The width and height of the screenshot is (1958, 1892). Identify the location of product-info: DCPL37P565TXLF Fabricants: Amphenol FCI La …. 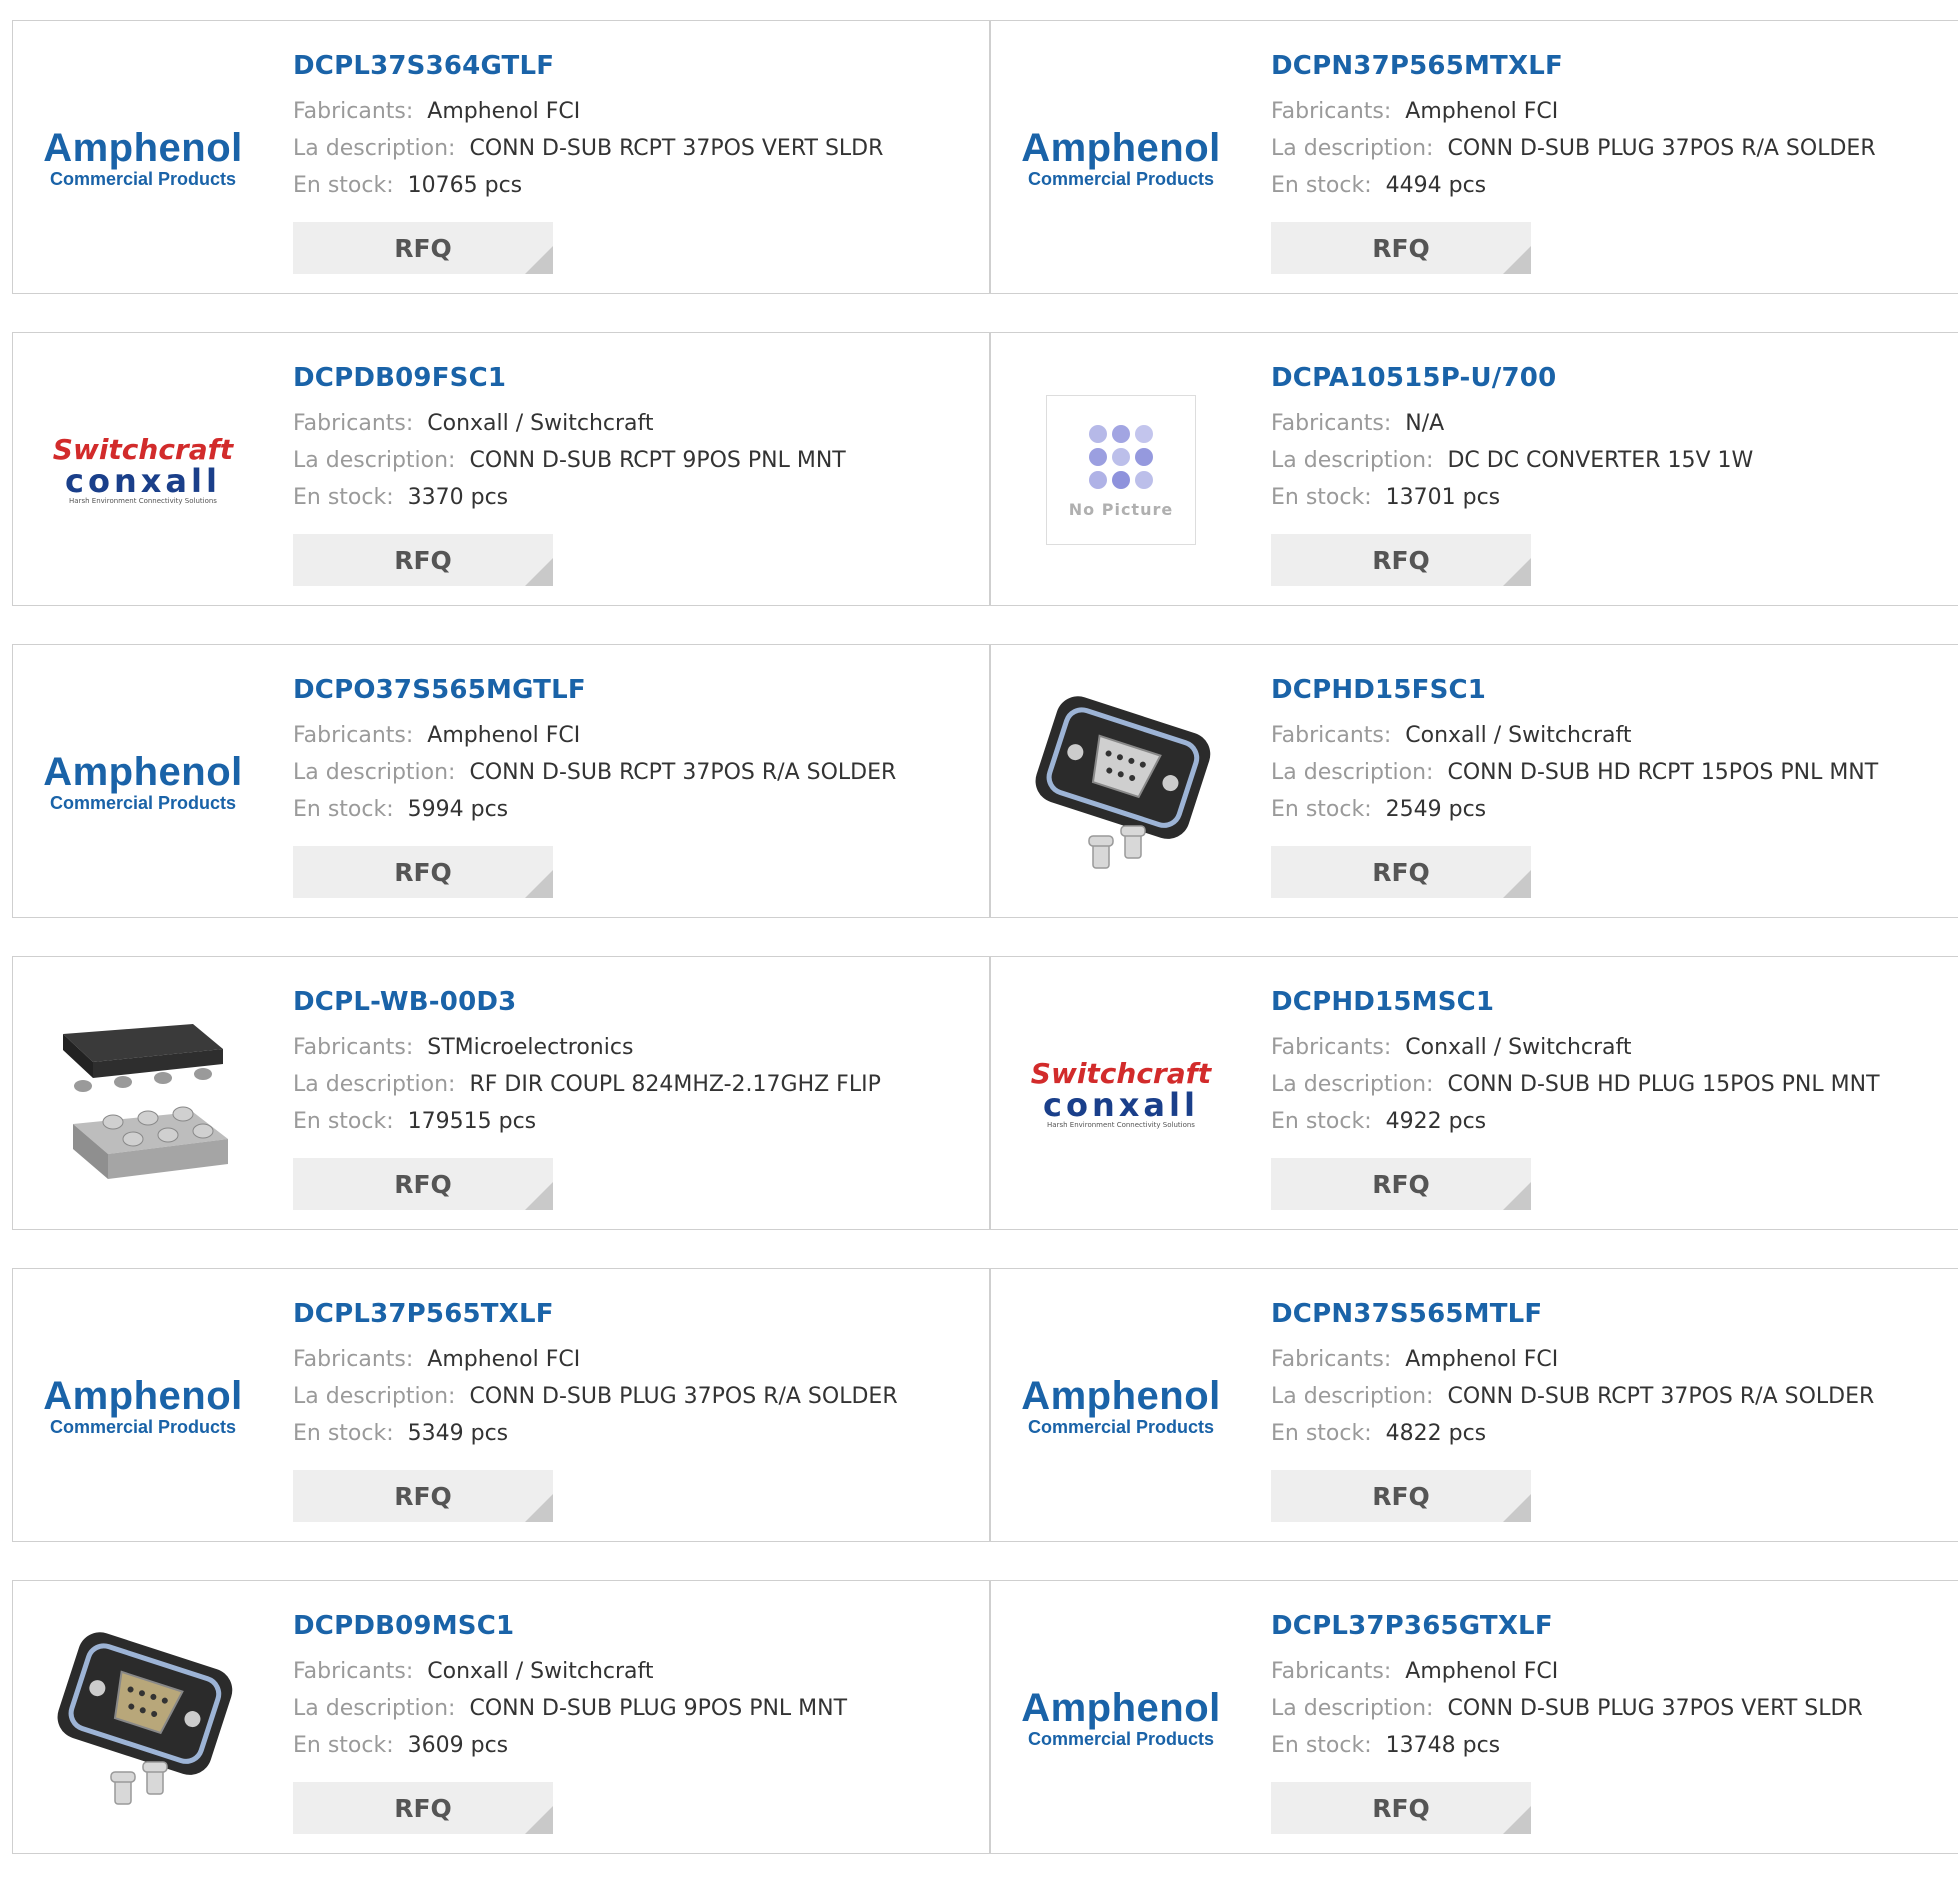
(595, 1375).